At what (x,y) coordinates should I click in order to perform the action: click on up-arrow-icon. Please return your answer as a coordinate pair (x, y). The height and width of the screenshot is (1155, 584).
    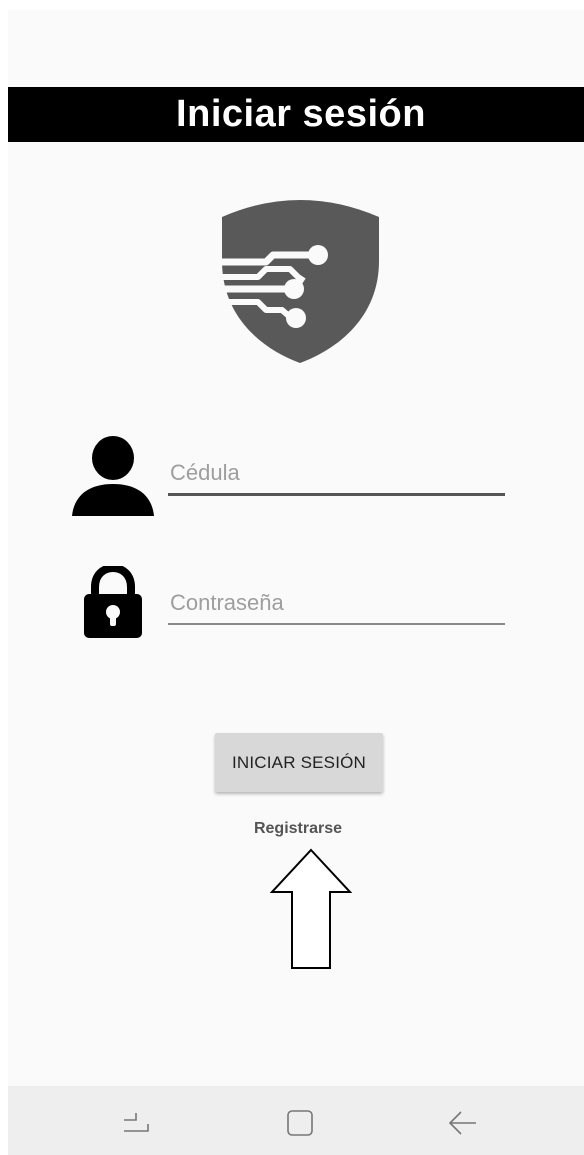
    Looking at the image, I should click on (311, 908).